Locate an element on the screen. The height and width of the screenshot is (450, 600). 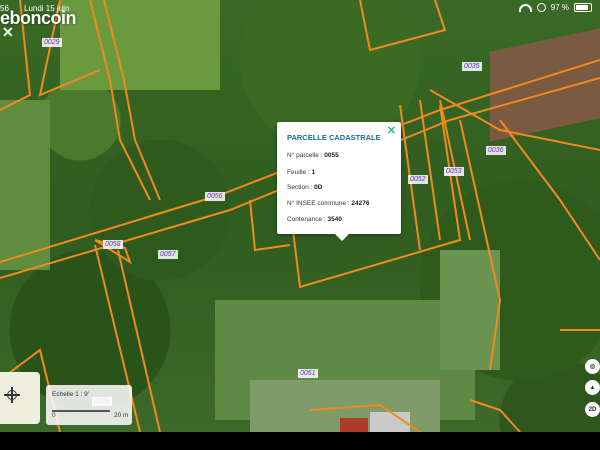
popup-row-insee: N° INSEE commune : 24276 is located at coordinates (328, 203).